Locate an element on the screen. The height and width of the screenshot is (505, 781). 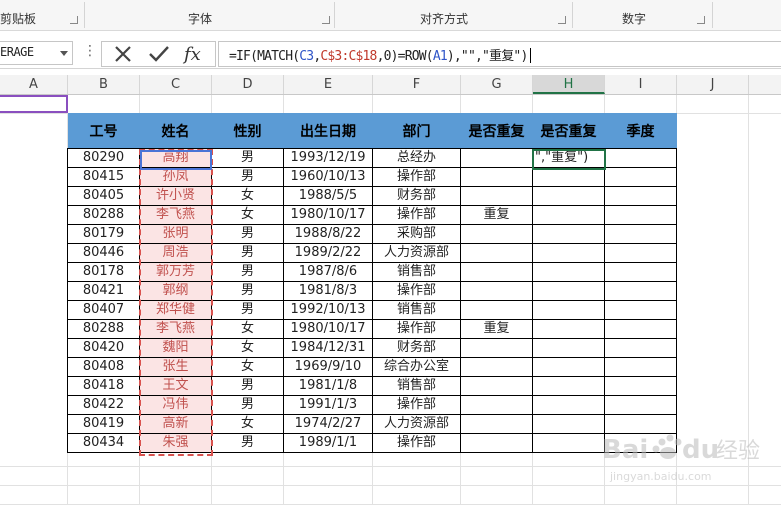
cell-birthdate: 1981/8/3 is located at coordinates (328, 291).